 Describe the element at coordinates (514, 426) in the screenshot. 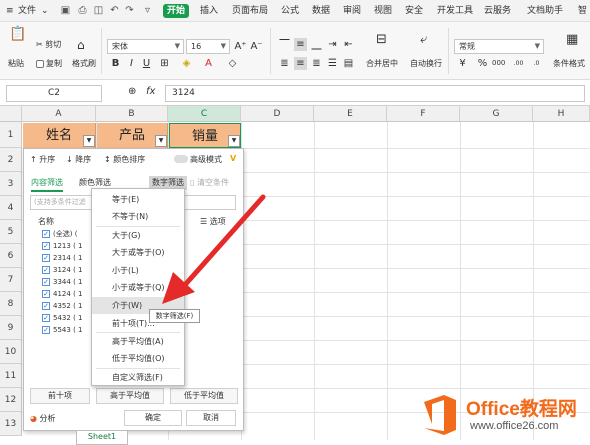

I see `watermark-url: www.office26.com` at that location.